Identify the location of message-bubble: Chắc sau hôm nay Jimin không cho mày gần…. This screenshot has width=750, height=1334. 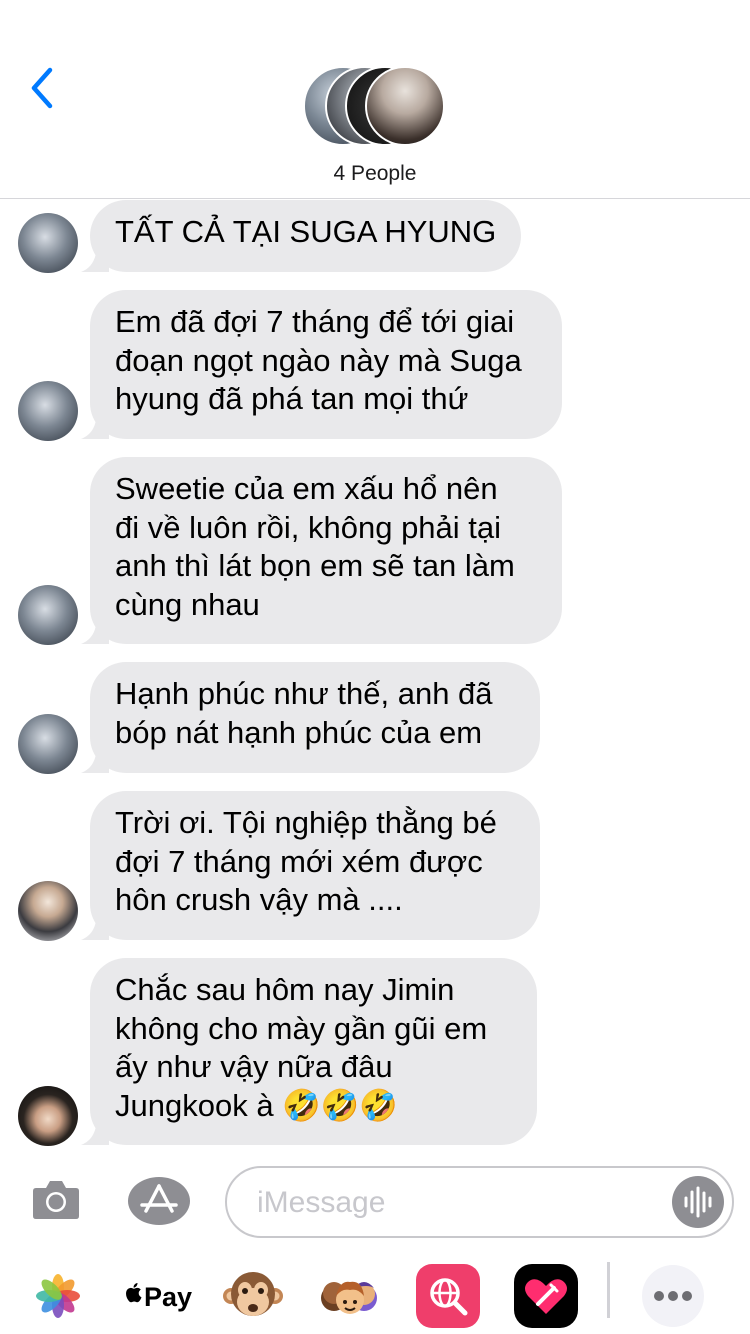
(309, 1051).